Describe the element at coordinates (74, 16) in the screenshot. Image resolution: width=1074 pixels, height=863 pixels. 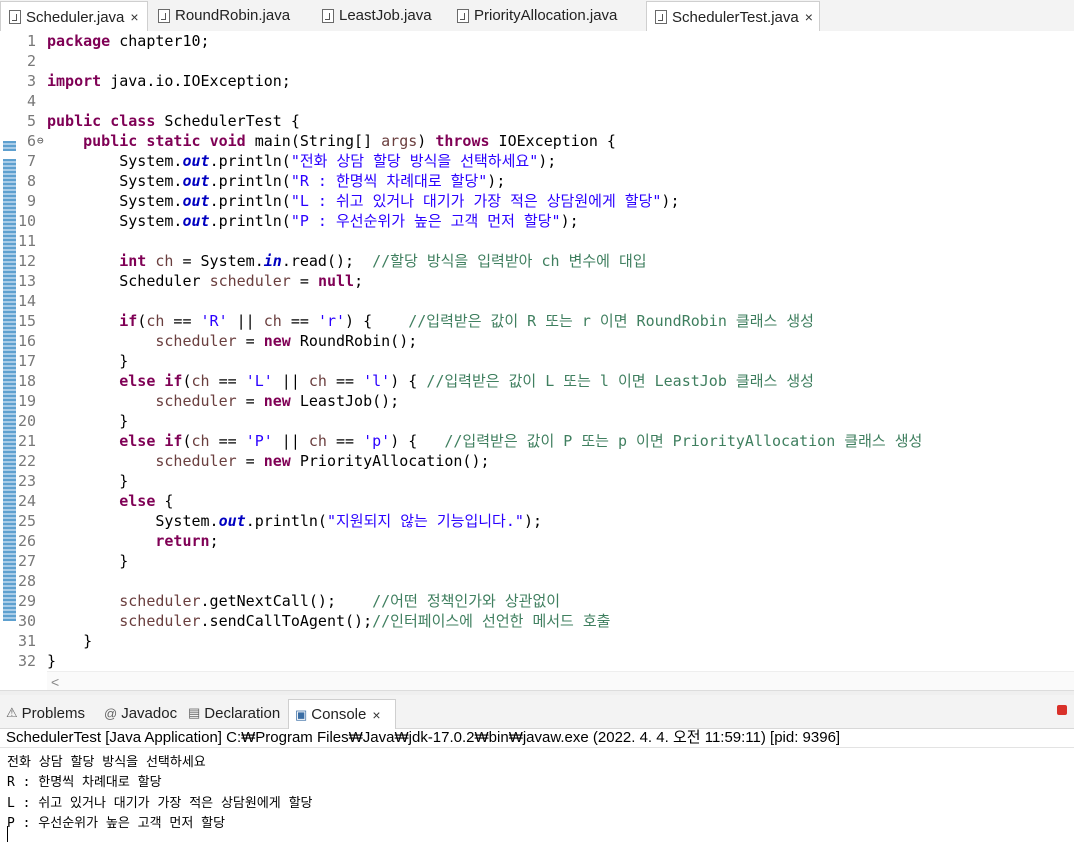
I see `editor-tab-scheduler: Scheduler.java ×` at that location.